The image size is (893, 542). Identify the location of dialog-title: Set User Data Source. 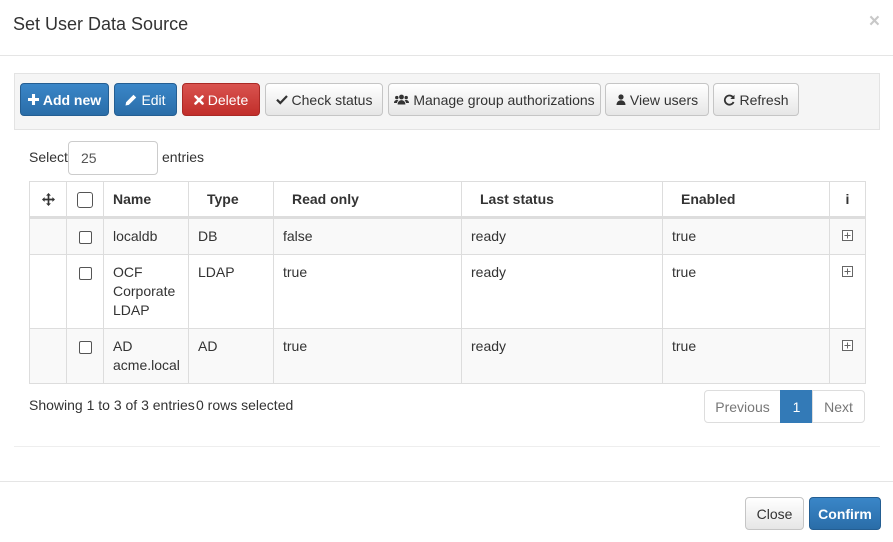
(101, 24).